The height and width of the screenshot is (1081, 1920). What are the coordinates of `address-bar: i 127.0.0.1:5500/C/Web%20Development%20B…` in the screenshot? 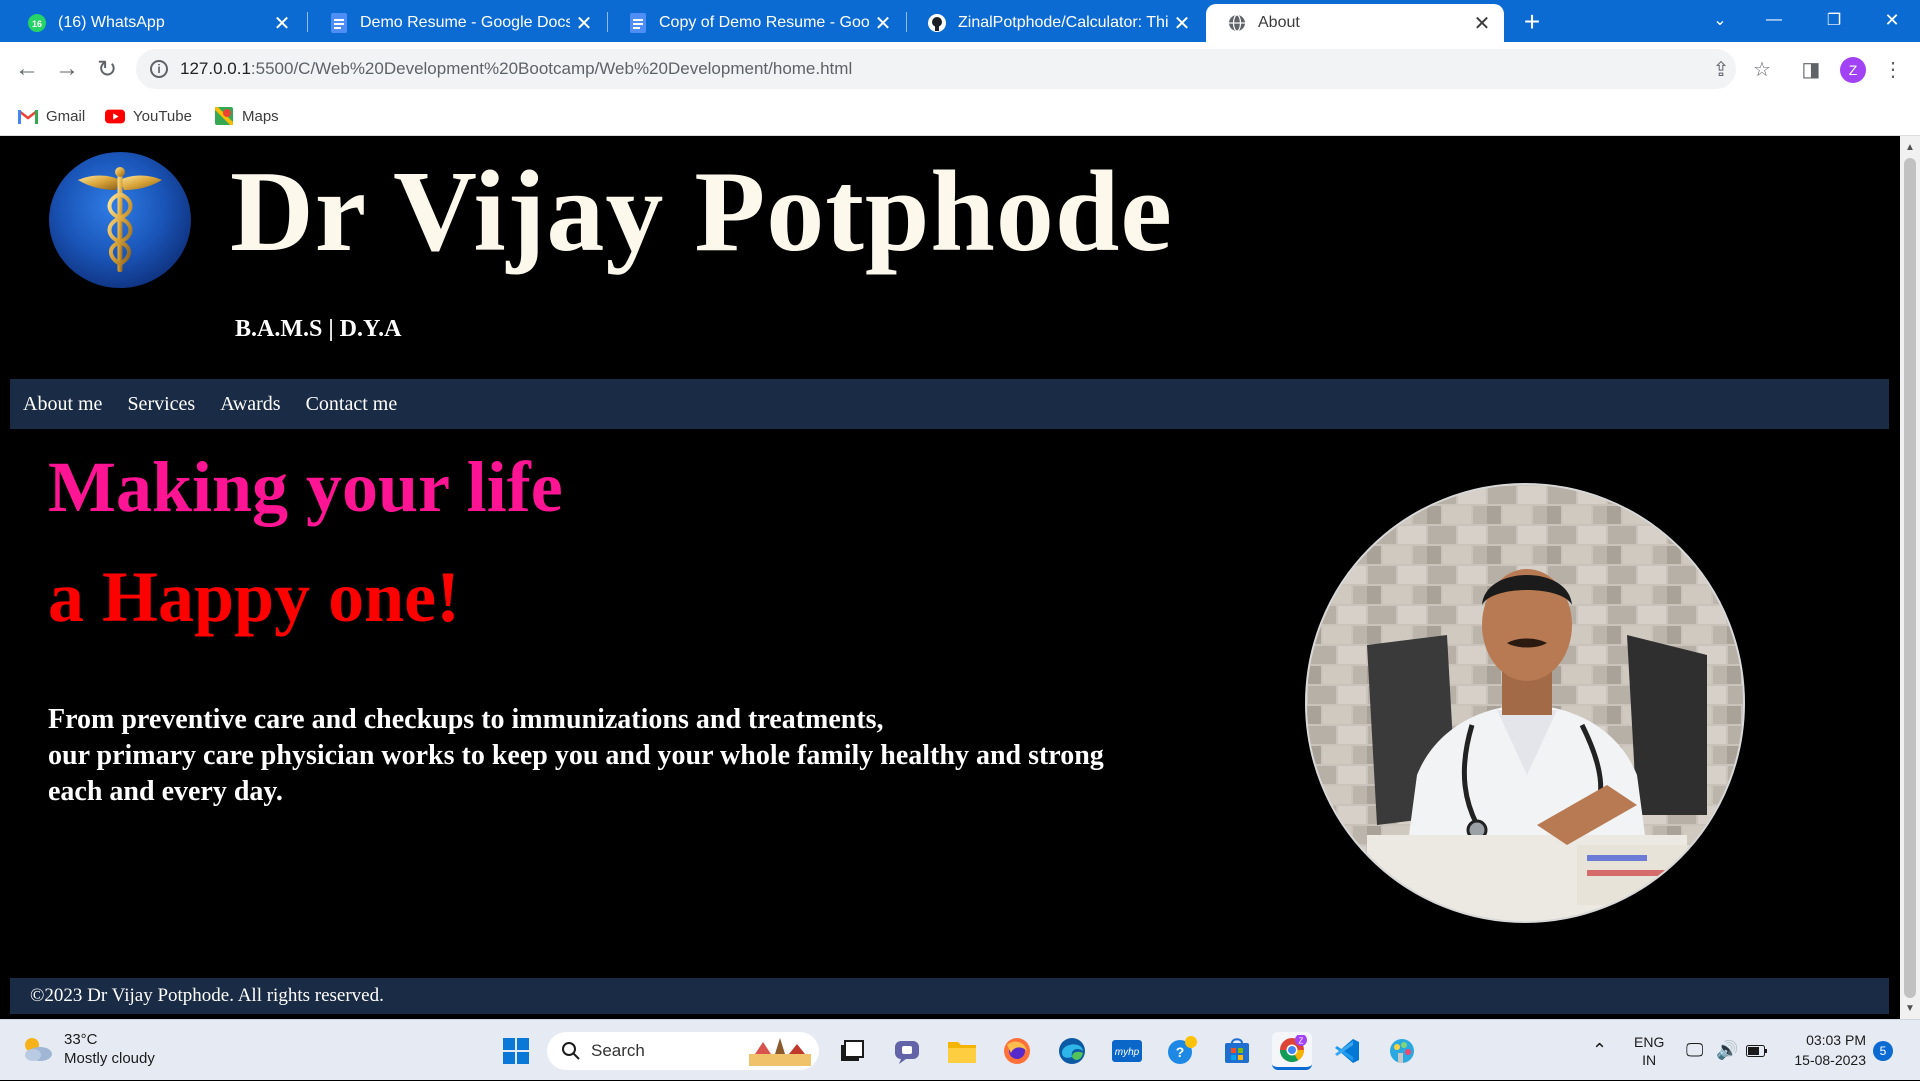 It's located at (936, 69).